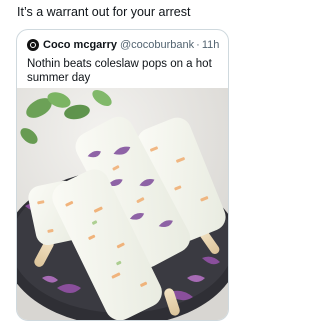 The height and width of the screenshot is (321, 320). I want to click on quoted-tweet-header: Coco mcgarry @cocoburbank · 11h, so click(123, 45).